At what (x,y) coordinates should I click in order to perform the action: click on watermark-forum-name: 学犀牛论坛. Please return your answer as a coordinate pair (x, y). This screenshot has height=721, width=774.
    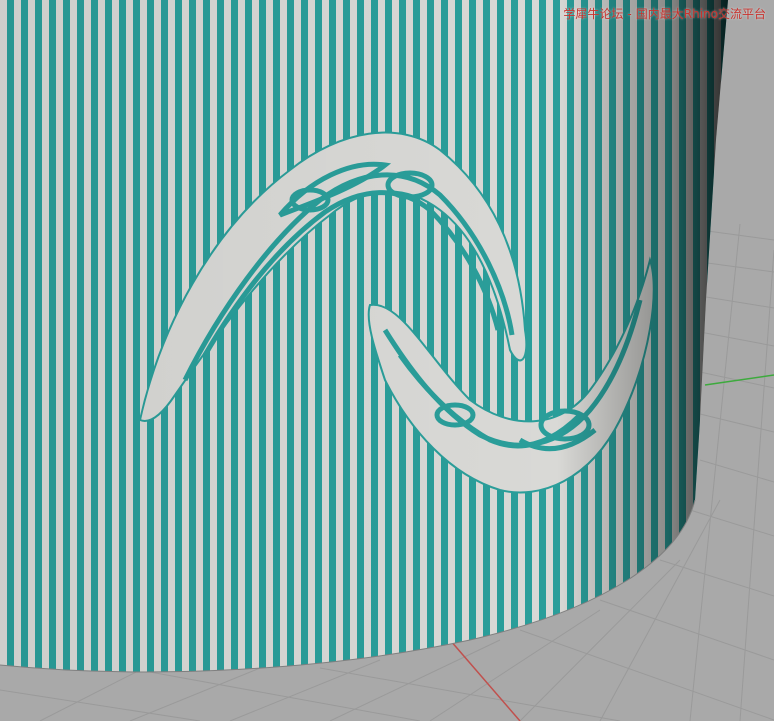
    Looking at the image, I should click on (593, 14).